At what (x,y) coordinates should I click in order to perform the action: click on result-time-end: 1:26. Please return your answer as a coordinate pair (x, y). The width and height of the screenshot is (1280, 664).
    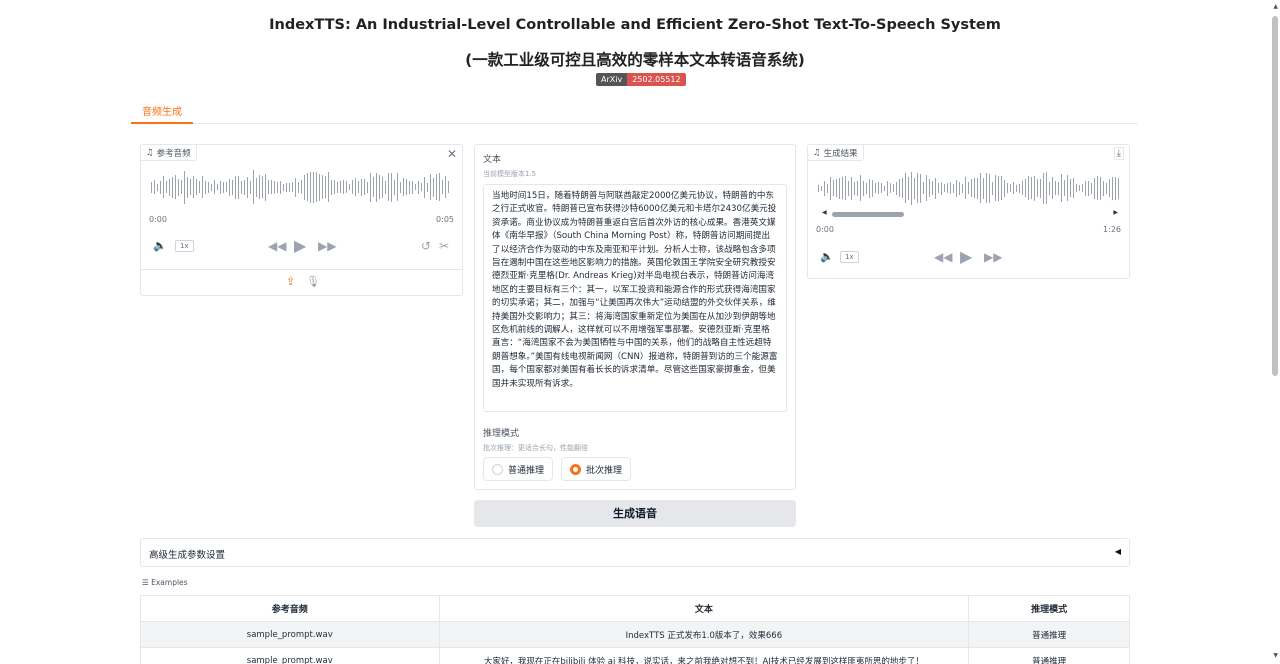
    Looking at the image, I should click on (1112, 229).